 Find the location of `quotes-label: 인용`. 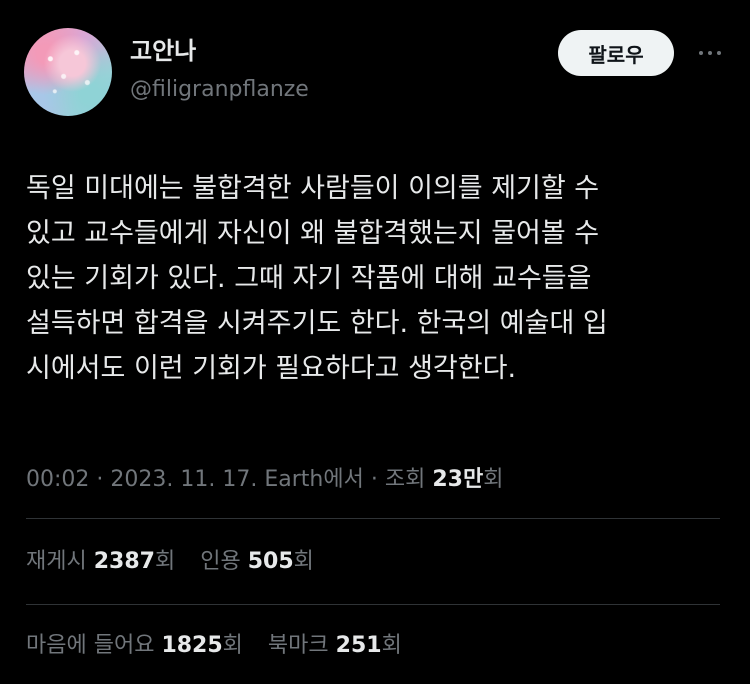

quotes-label: 인용 is located at coordinates (220, 561).